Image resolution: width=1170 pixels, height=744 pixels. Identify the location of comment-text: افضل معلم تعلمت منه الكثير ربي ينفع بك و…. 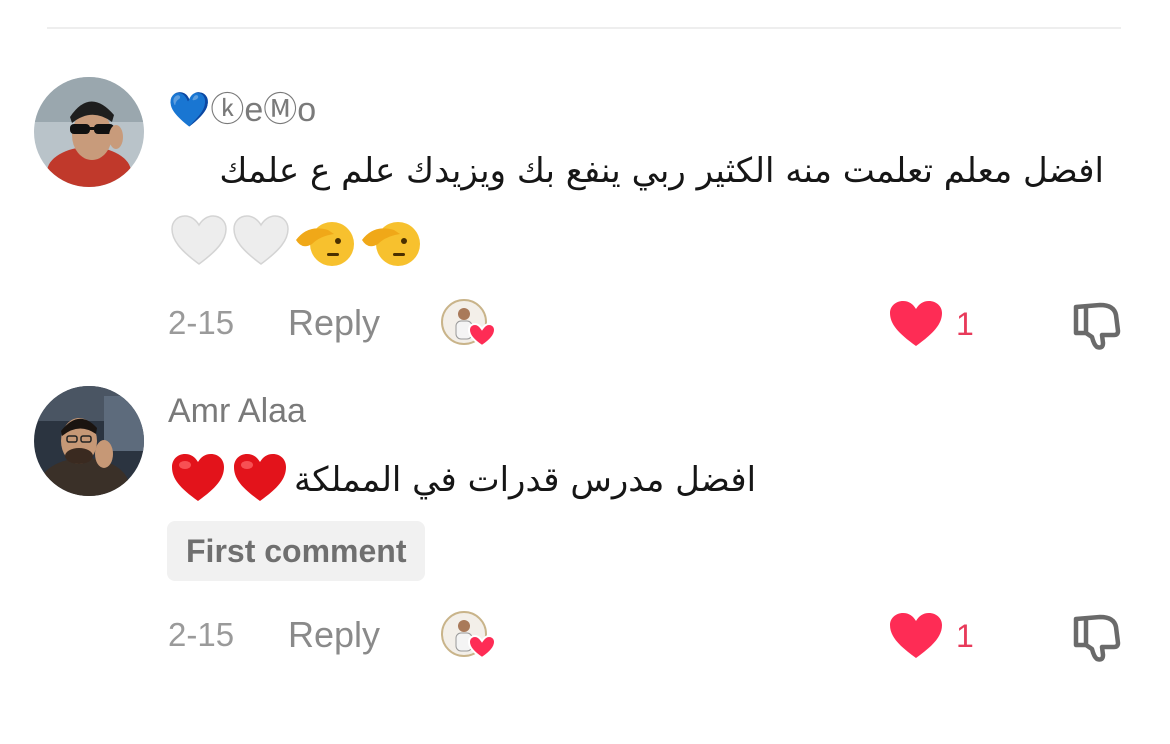
(661, 171).